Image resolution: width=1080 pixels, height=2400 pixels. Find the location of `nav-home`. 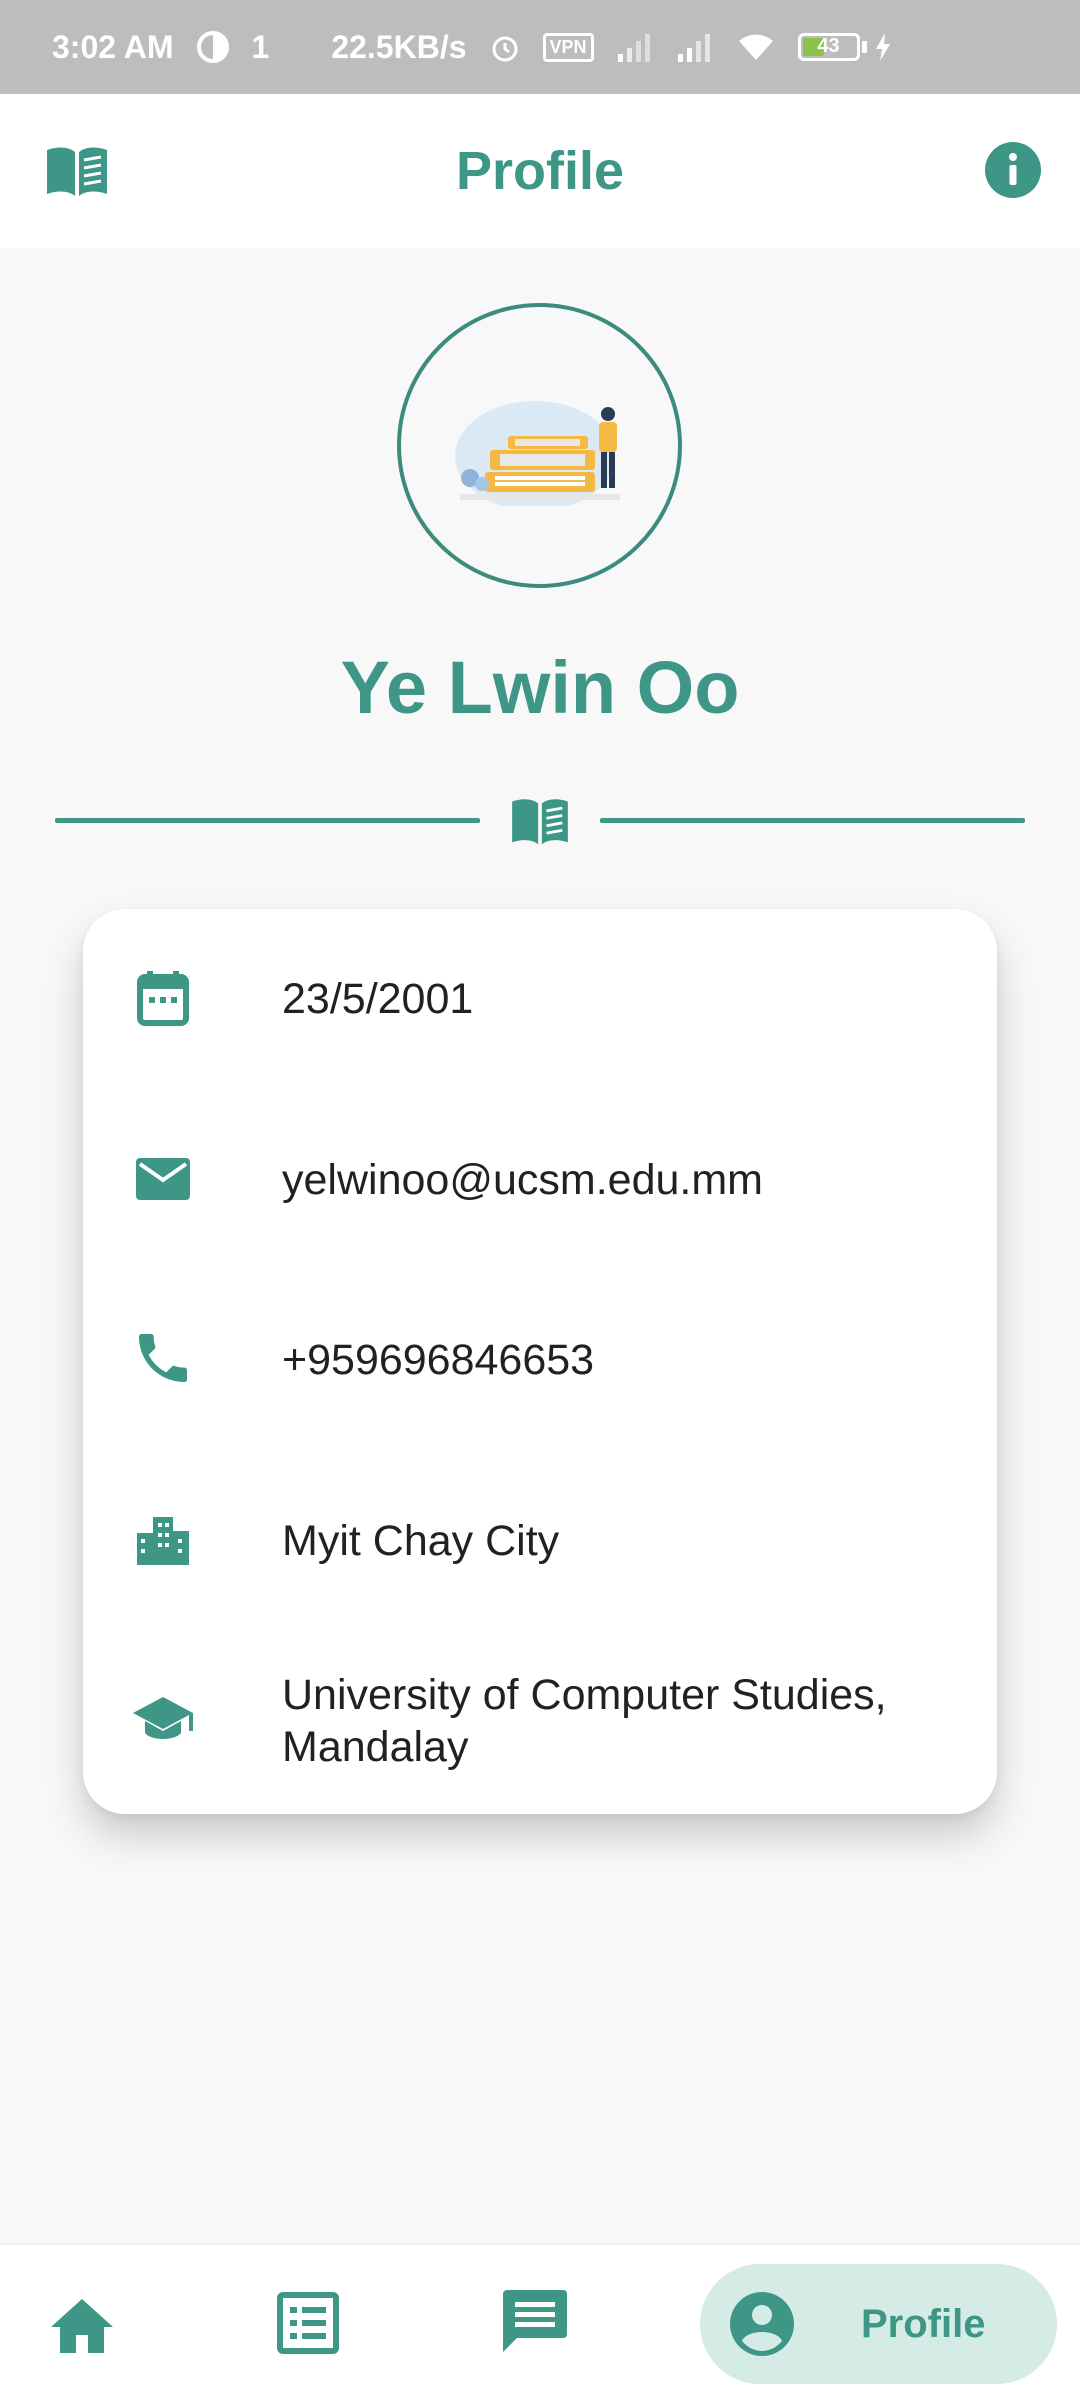

nav-home is located at coordinates (82, 2325).